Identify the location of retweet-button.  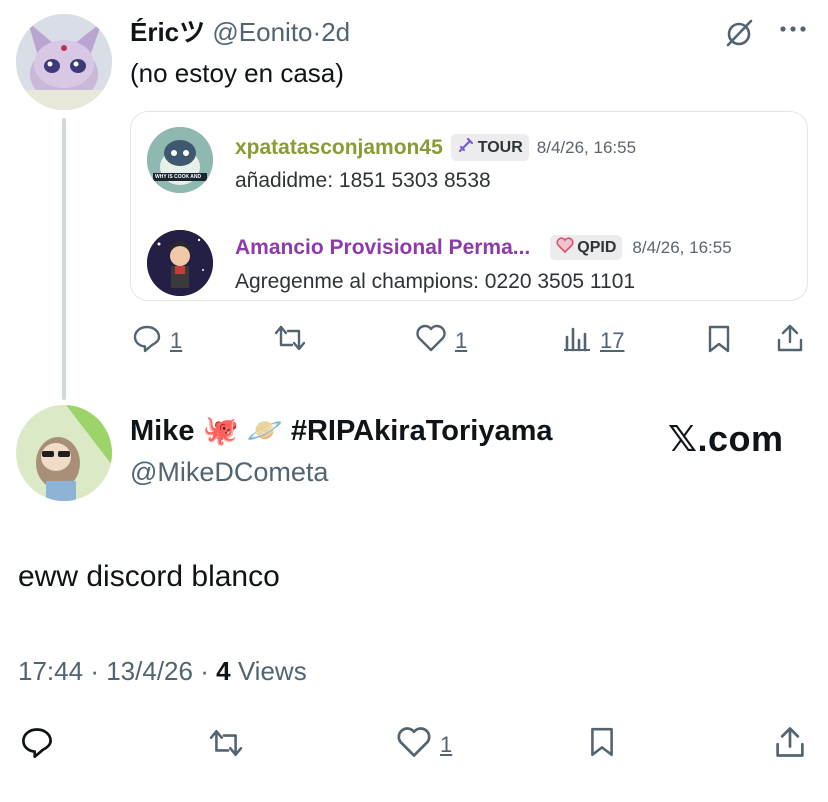
(290, 341).